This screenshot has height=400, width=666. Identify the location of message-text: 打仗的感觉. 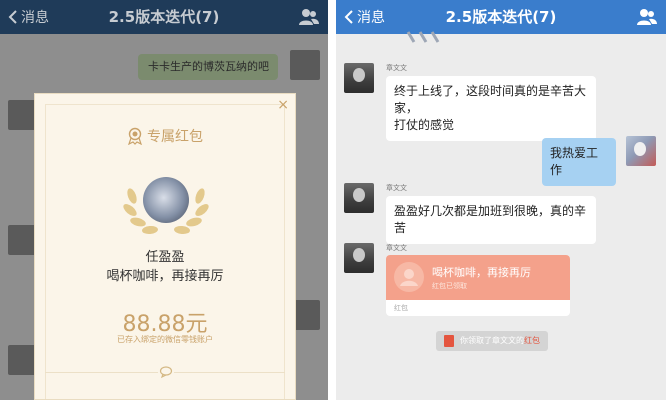
(424, 125).